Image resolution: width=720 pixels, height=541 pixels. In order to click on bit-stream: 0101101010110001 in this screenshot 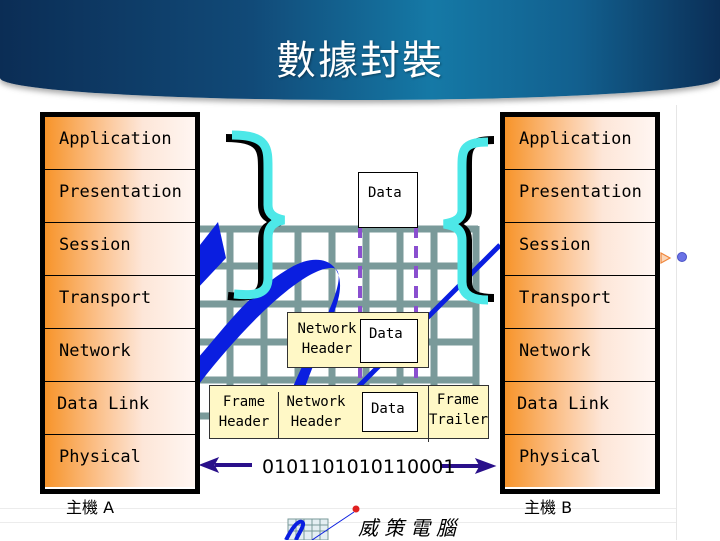, I will do `click(359, 467)`.